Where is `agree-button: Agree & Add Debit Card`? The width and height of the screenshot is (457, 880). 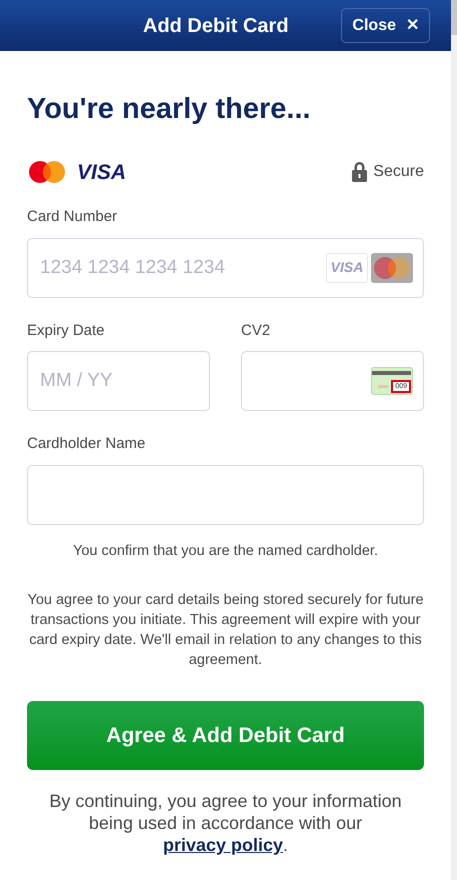
agree-button: Agree & Add Debit Card is located at coordinates (225, 735).